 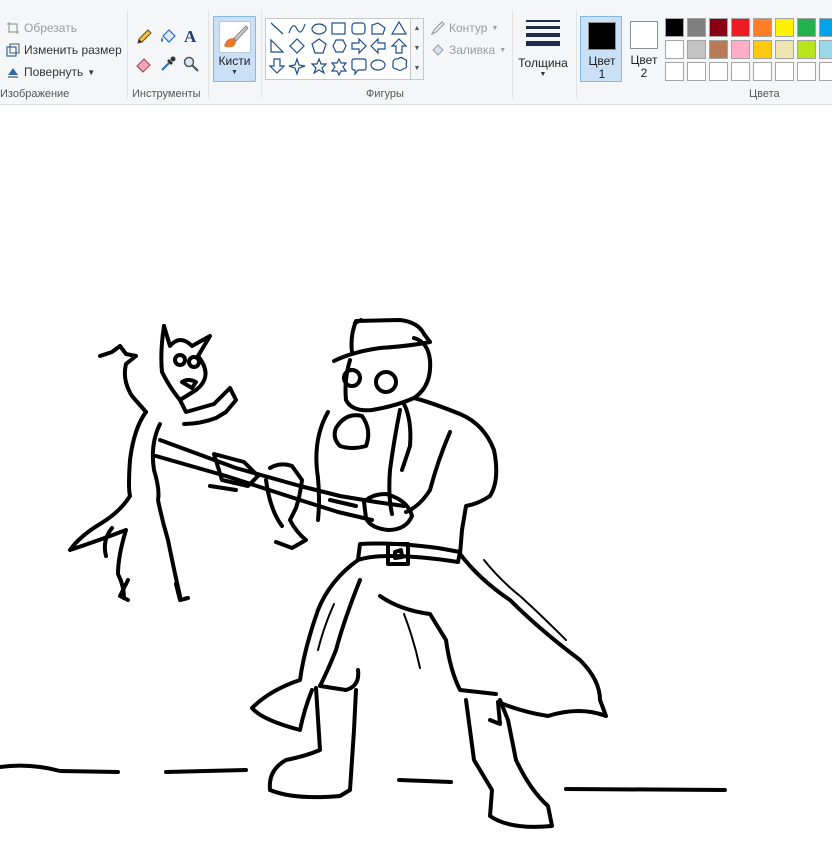 What do you see at coordinates (602, 36) in the screenshot?
I see `color1-swatch` at bounding box center [602, 36].